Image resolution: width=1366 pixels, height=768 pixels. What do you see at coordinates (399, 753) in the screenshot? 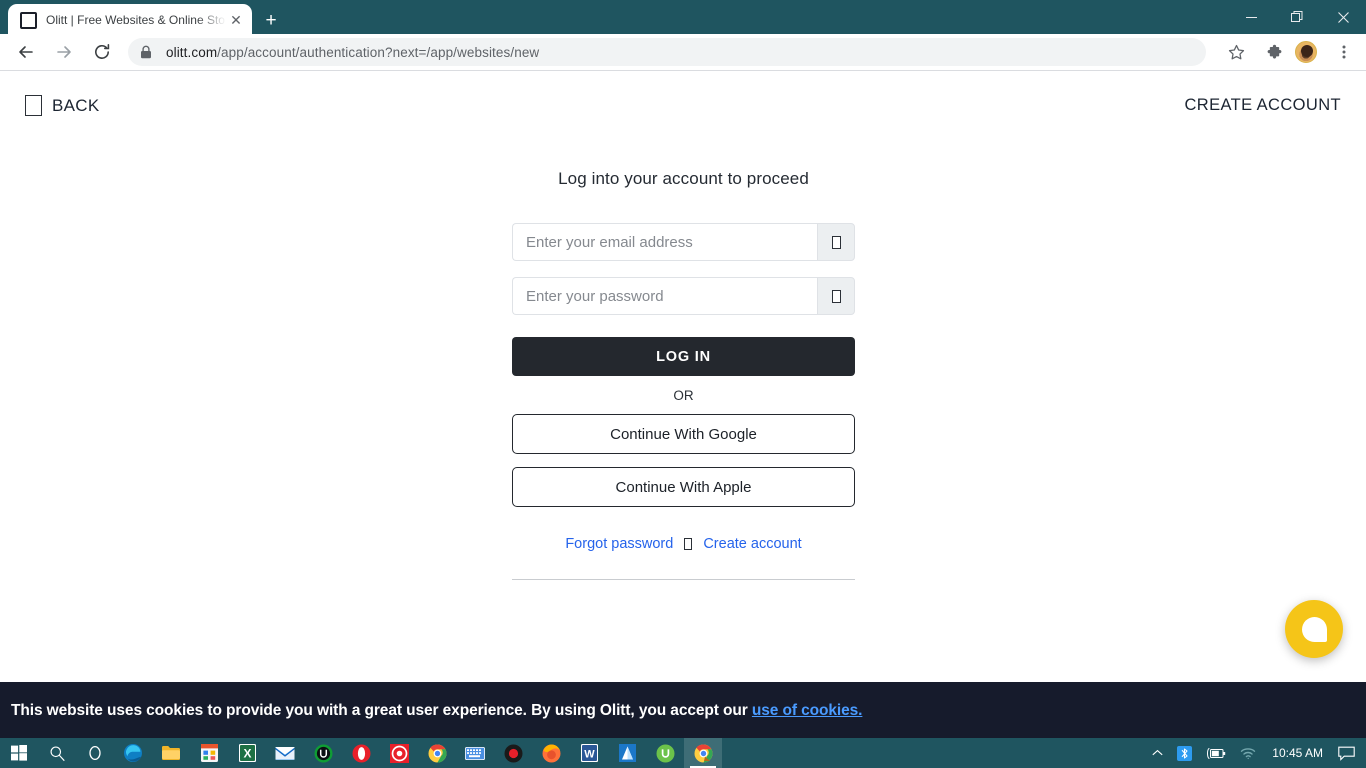
I see `target-recorder-icon` at bounding box center [399, 753].